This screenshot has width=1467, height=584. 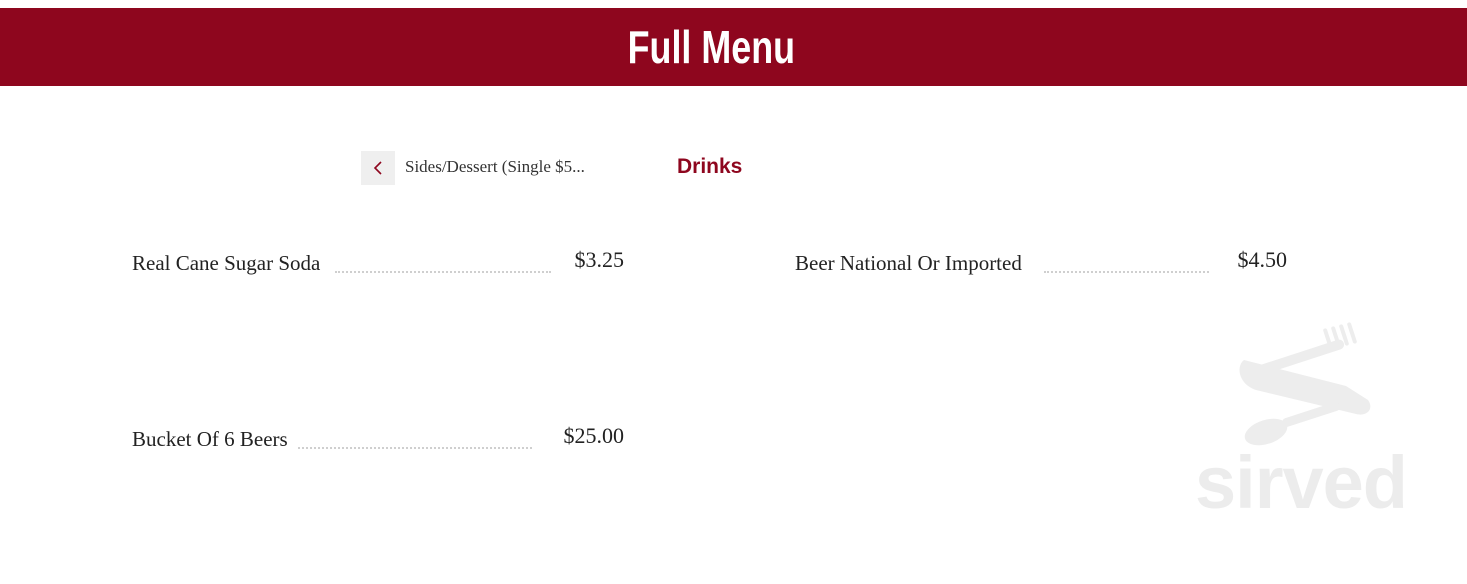 I want to click on menu-header: Full Menu, so click(x=733, y=47).